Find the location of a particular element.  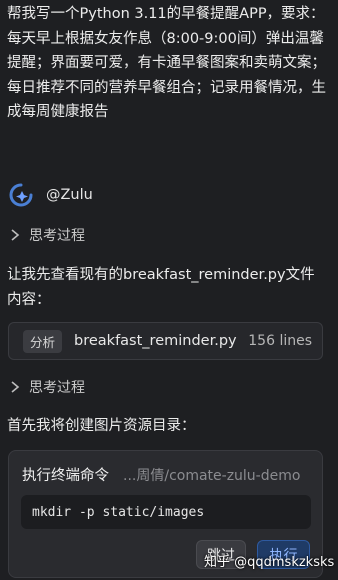

watermark: 知乎 @qqdmskzksks is located at coordinates (269, 562).